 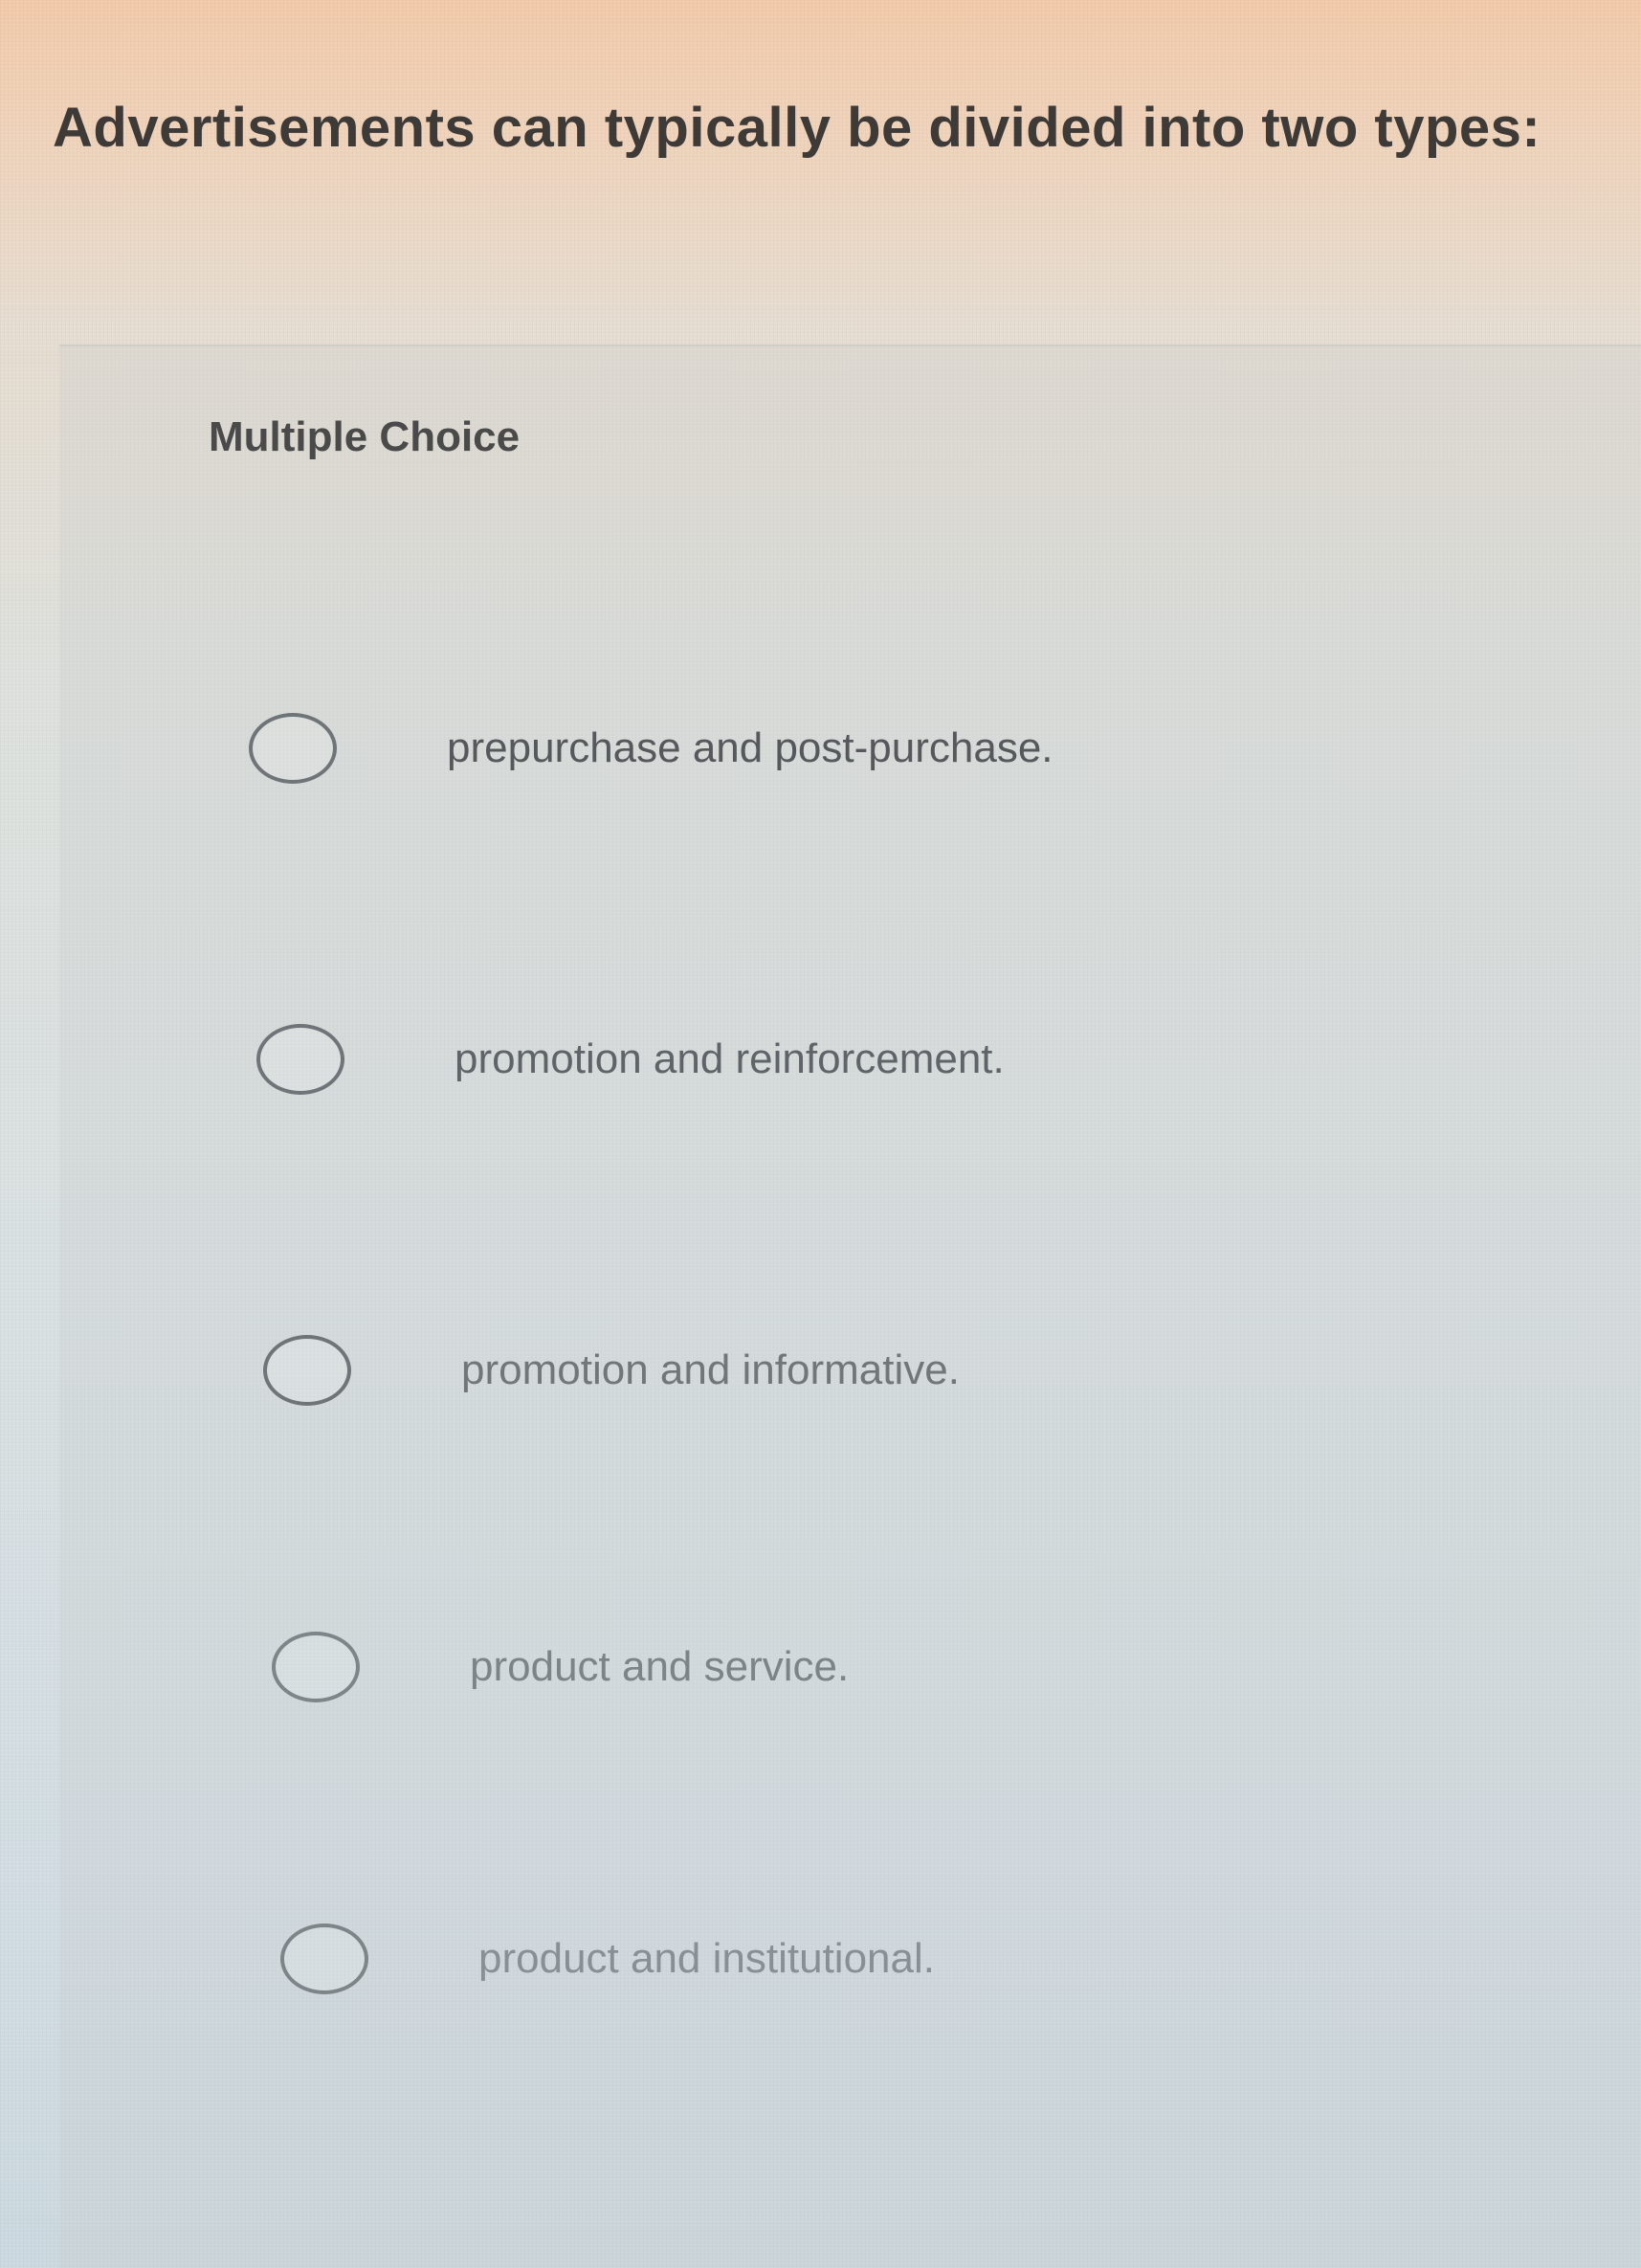 I want to click on answer-option-3: promotion and informative., so click(x=612, y=1370).